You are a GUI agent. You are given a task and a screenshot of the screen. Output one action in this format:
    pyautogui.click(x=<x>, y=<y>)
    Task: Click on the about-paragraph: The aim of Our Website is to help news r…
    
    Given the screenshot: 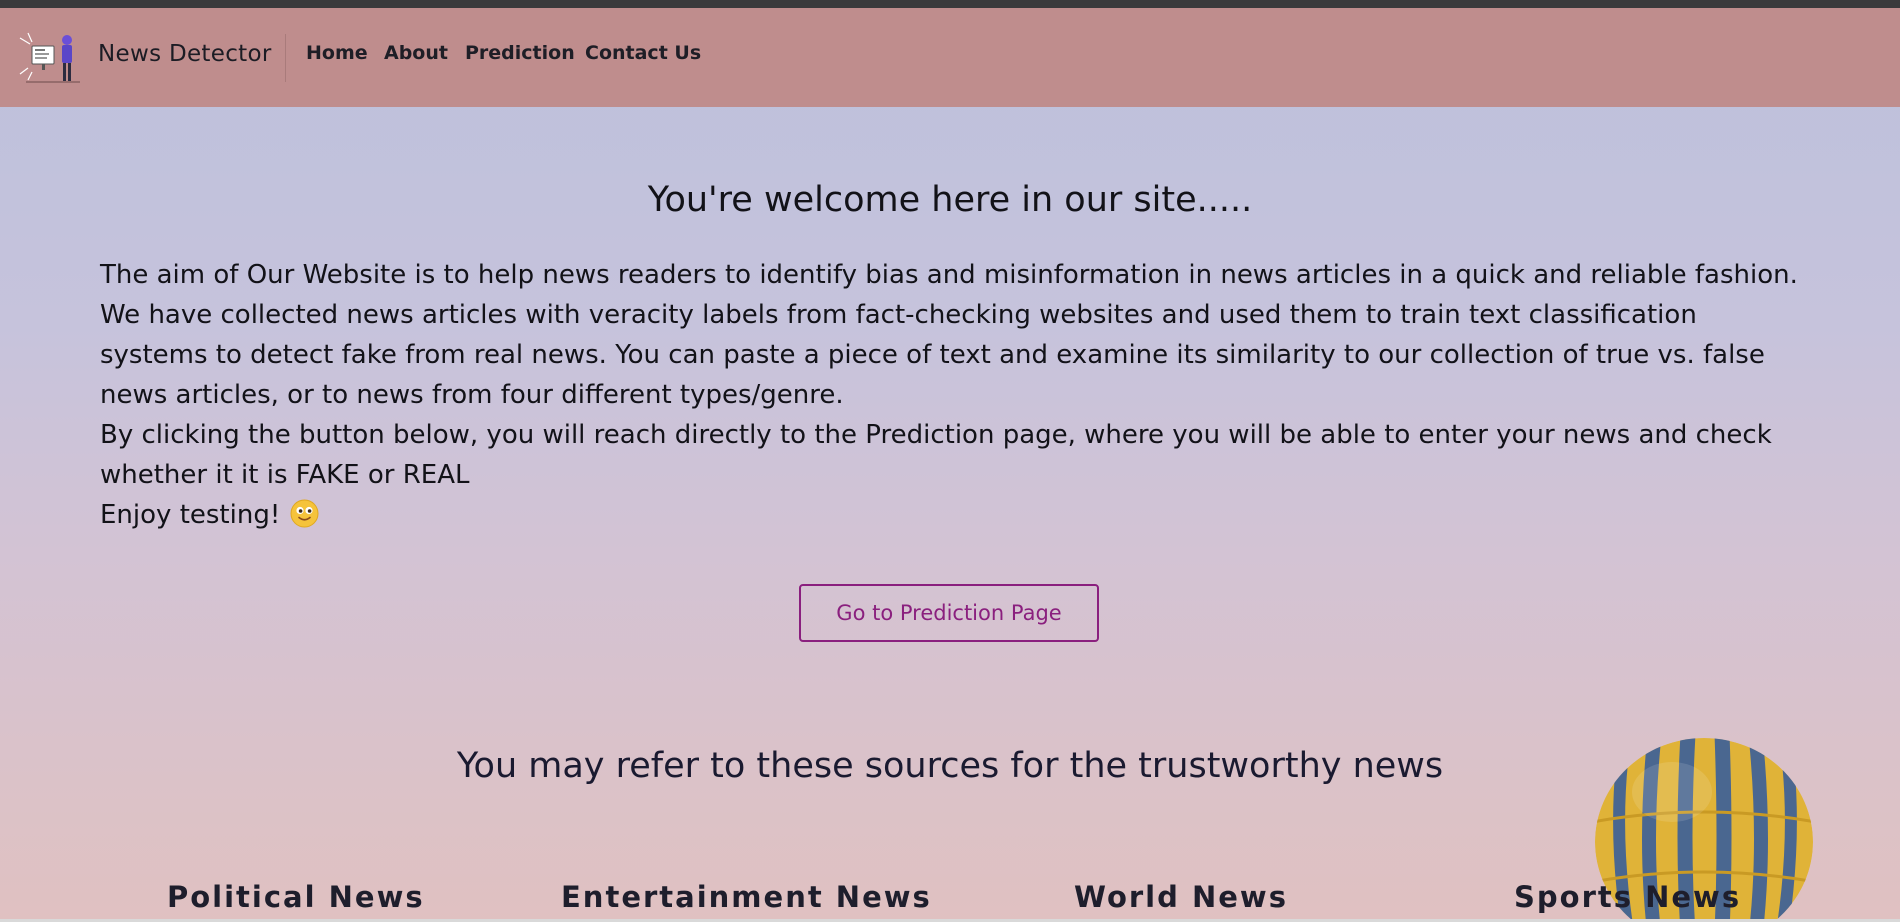 What is the action you would take?
    pyautogui.click(x=949, y=335)
    